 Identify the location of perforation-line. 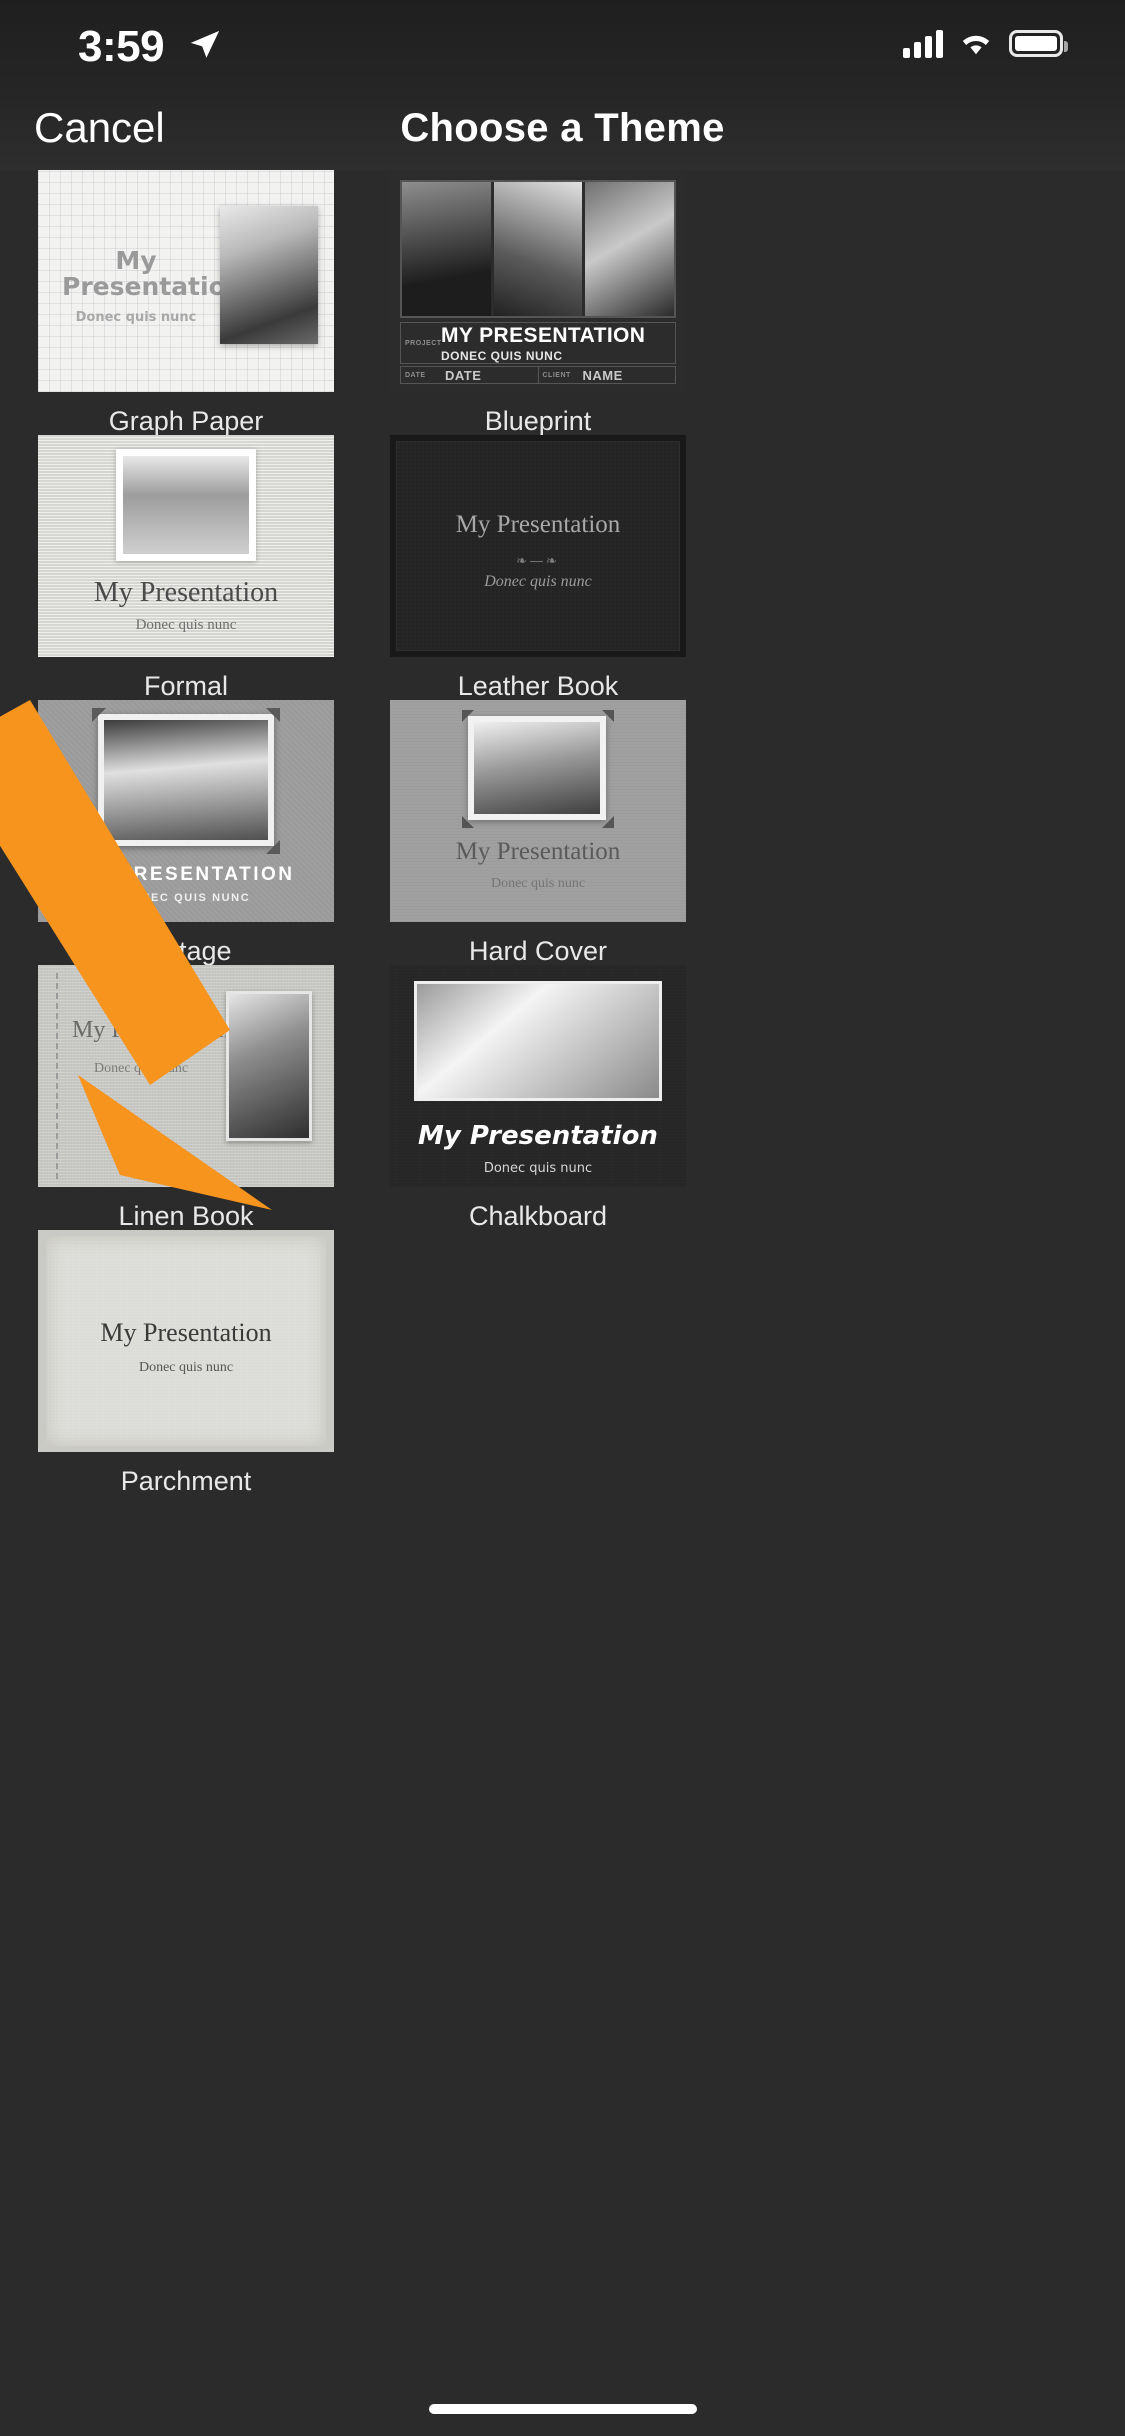
(57, 1076).